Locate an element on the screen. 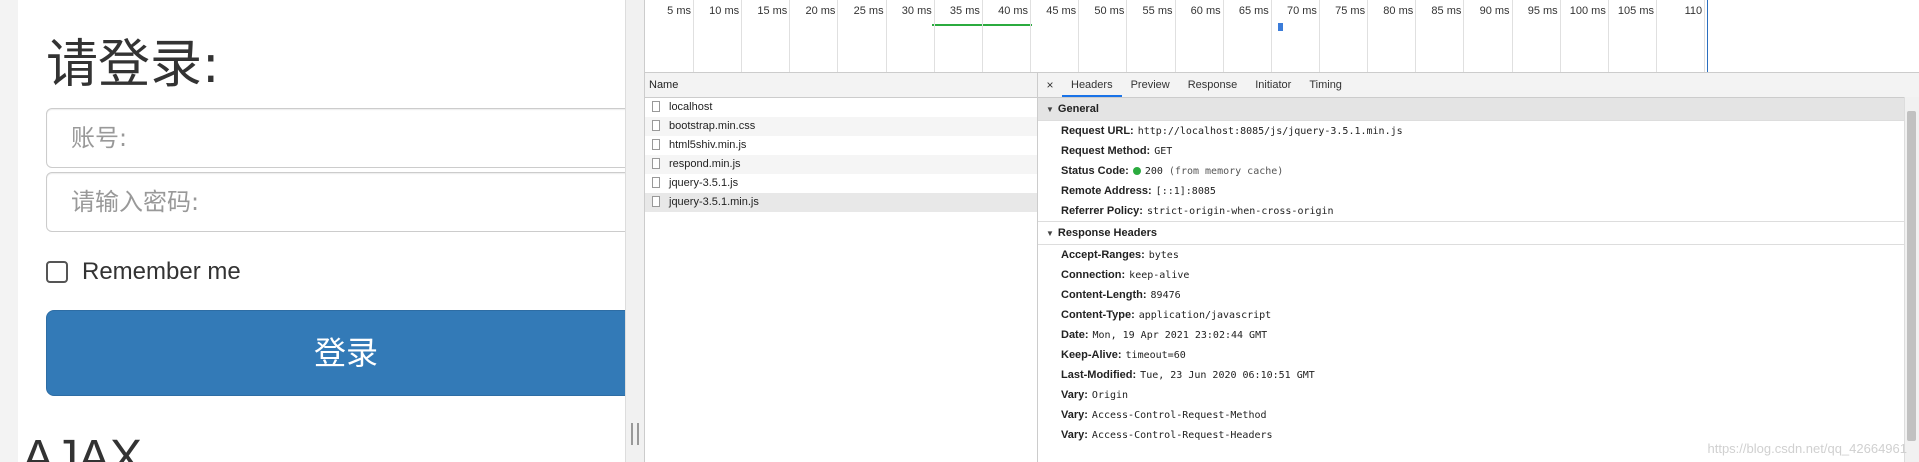 This screenshot has width=1919, height=462. response-headers-section: ▼ Response Headers is located at coordinates (1478, 233).